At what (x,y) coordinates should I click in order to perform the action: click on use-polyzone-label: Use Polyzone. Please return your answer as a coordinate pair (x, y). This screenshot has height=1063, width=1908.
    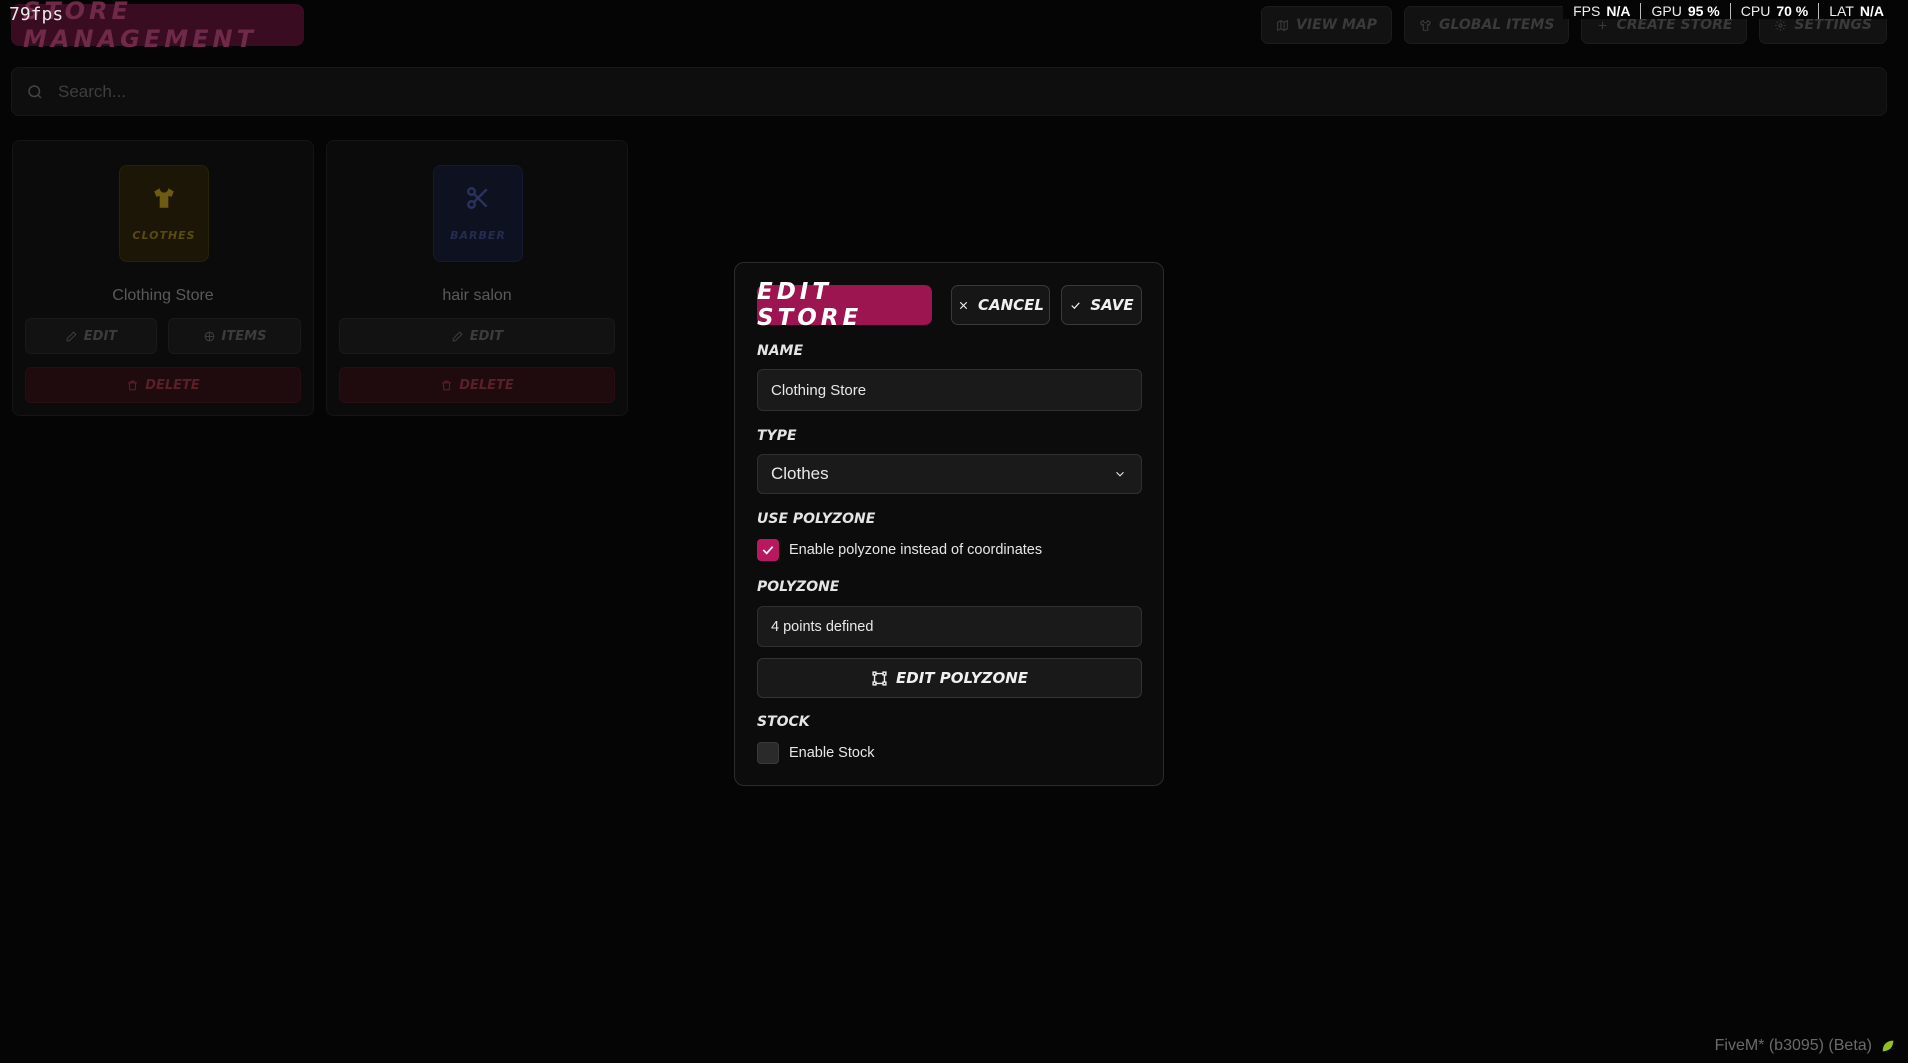
    Looking at the image, I should click on (816, 519).